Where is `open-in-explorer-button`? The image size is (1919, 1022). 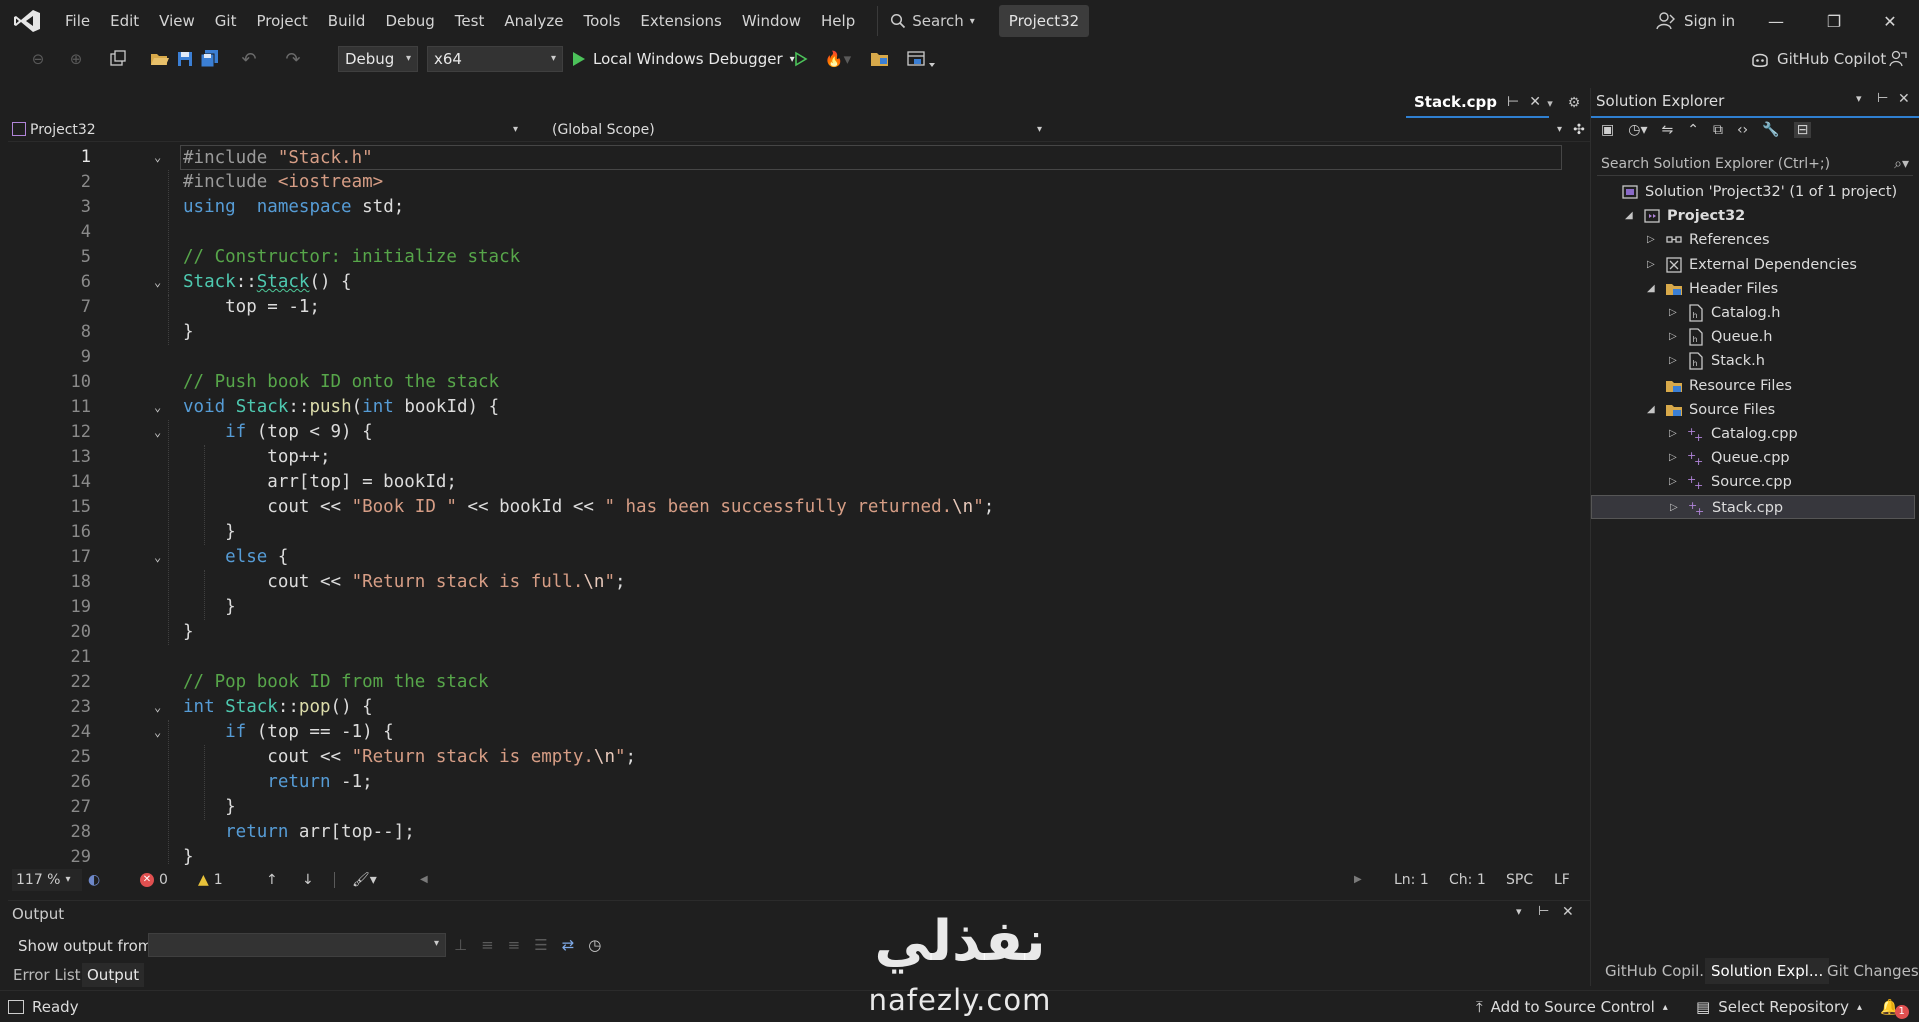
open-in-explorer-button is located at coordinates (880, 59).